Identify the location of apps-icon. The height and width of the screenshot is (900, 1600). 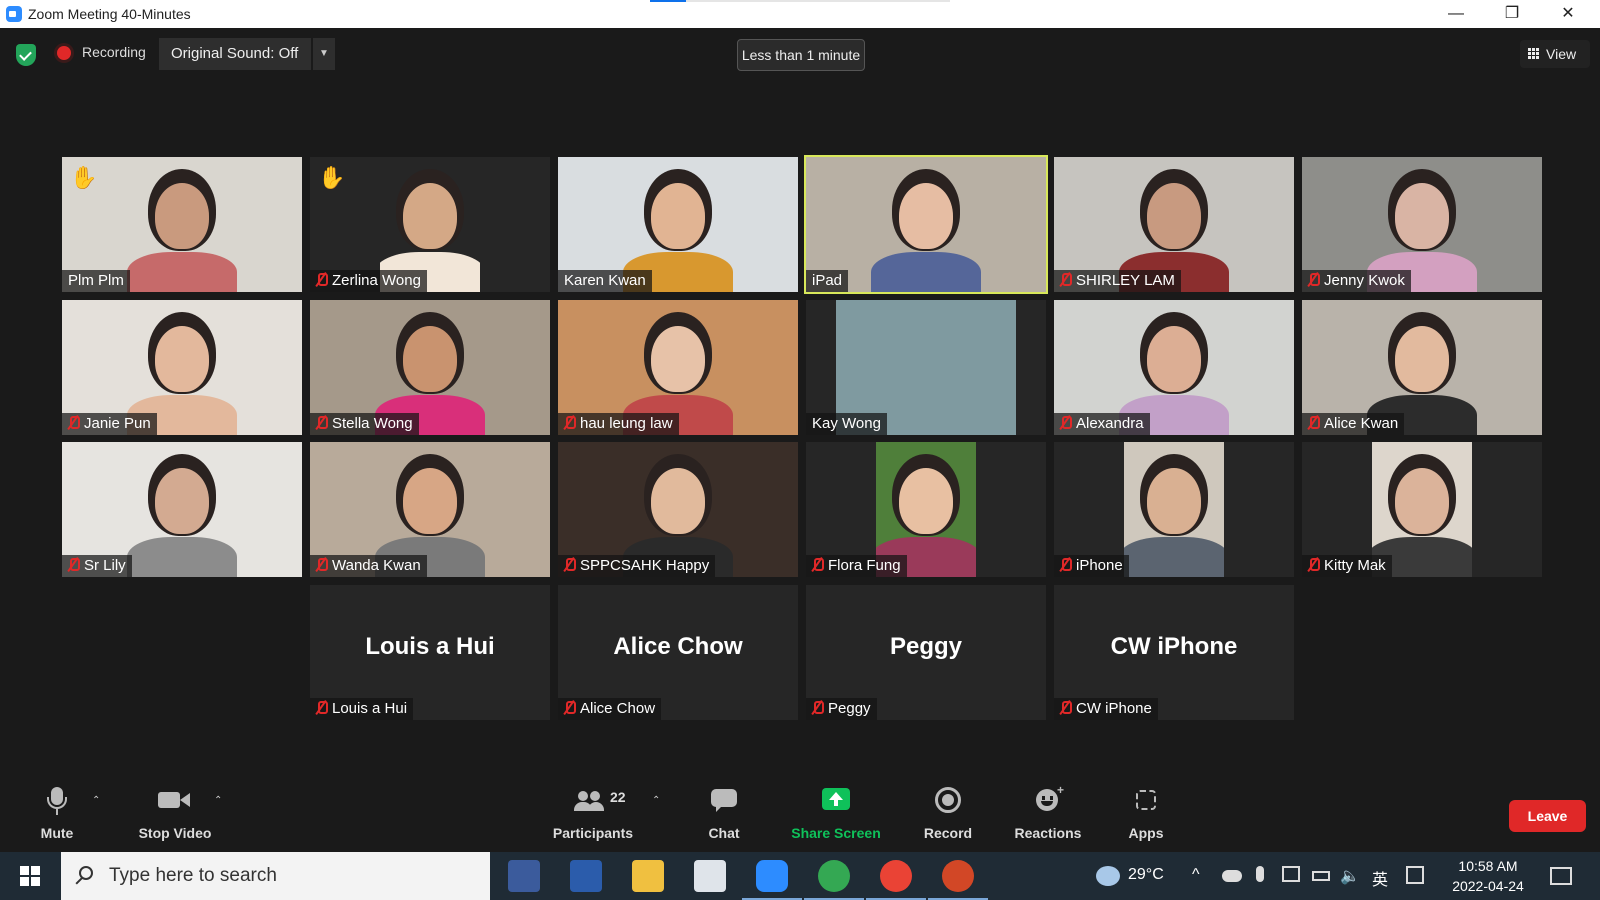
(1146, 800).